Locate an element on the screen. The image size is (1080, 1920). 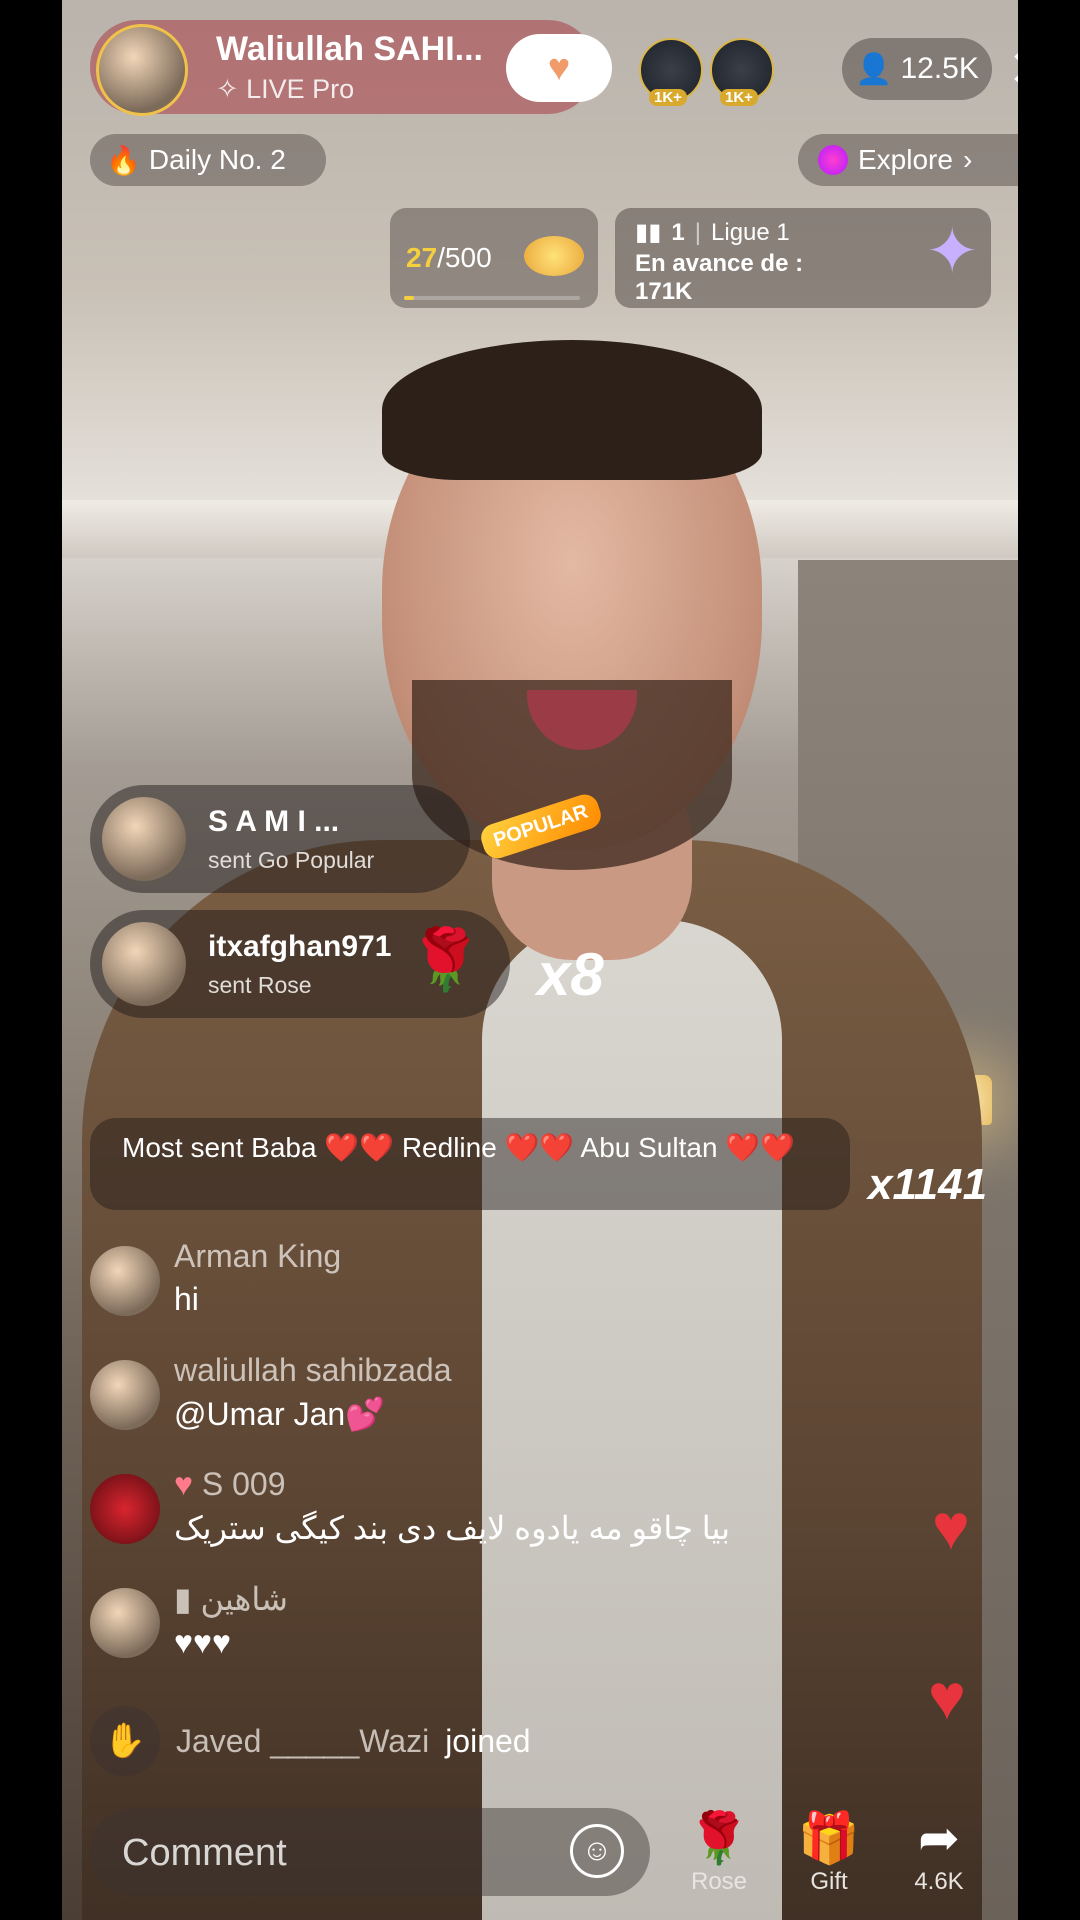
viewer-count-button: 👤 12.5K is located at coordinates (917, 69).